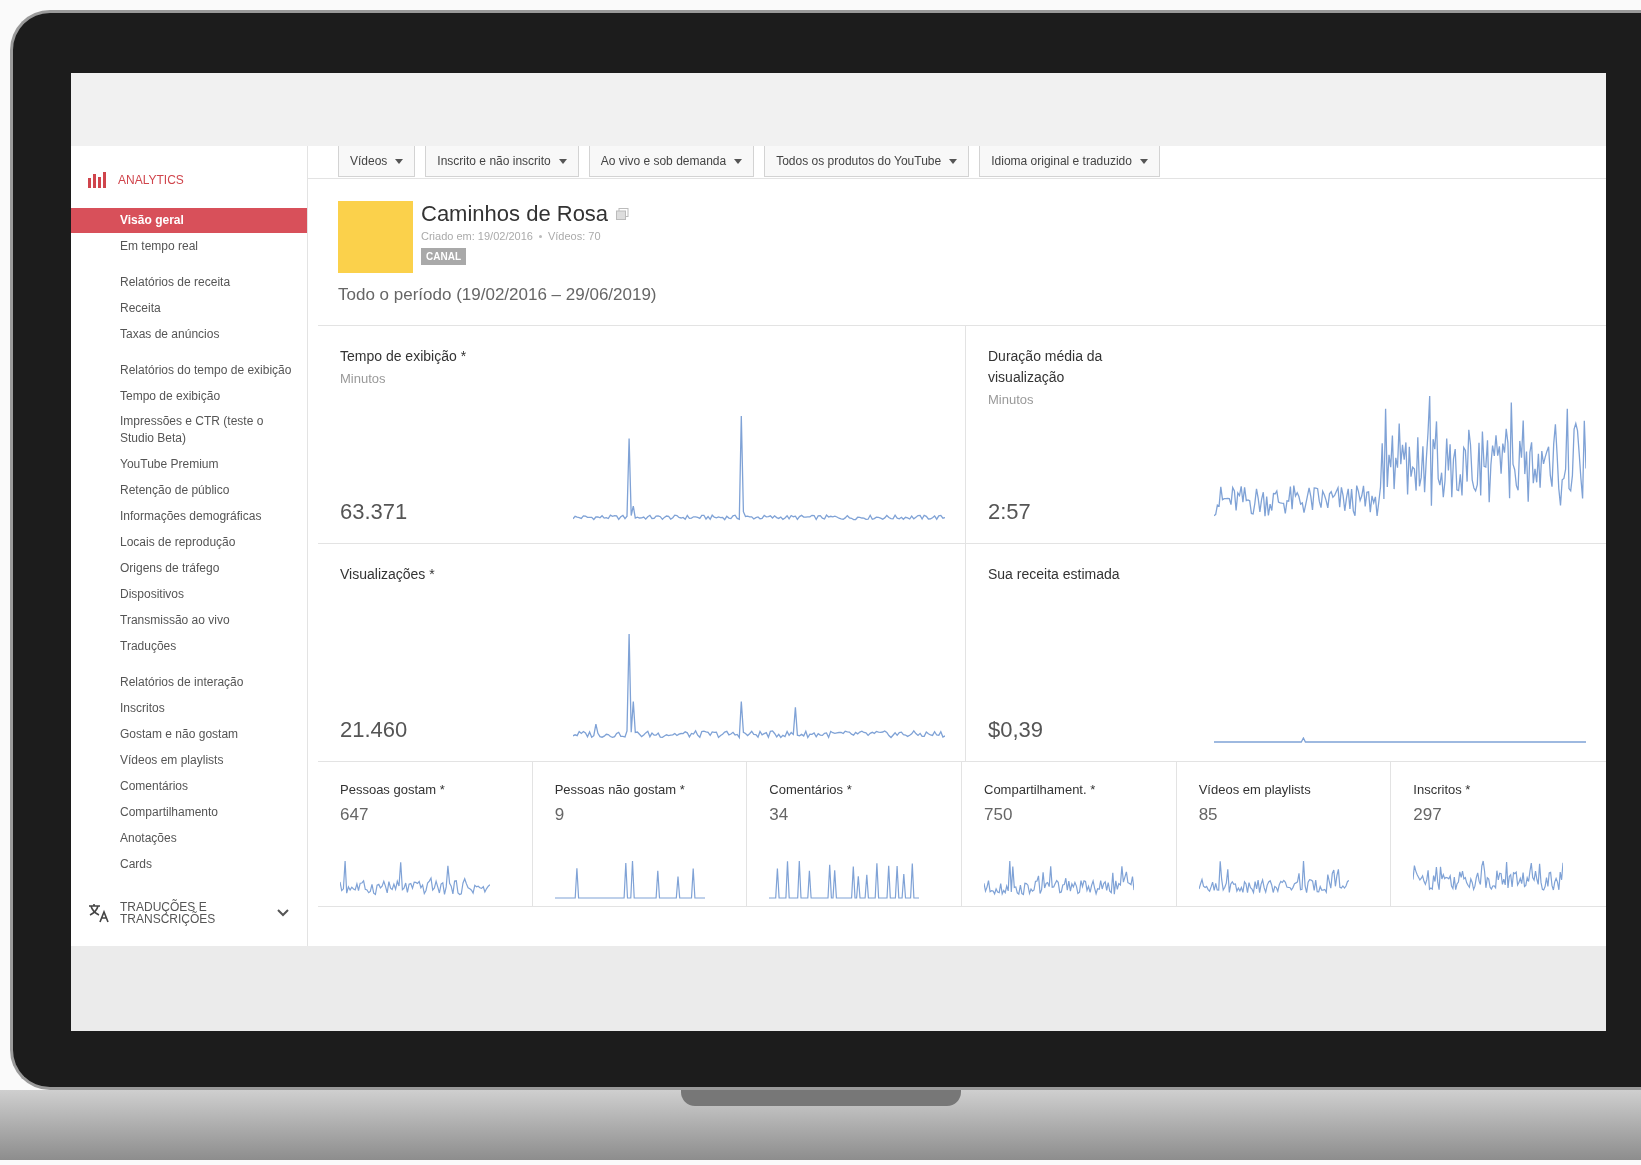  I want to click on bar-chart-icon, so click(98, 180).